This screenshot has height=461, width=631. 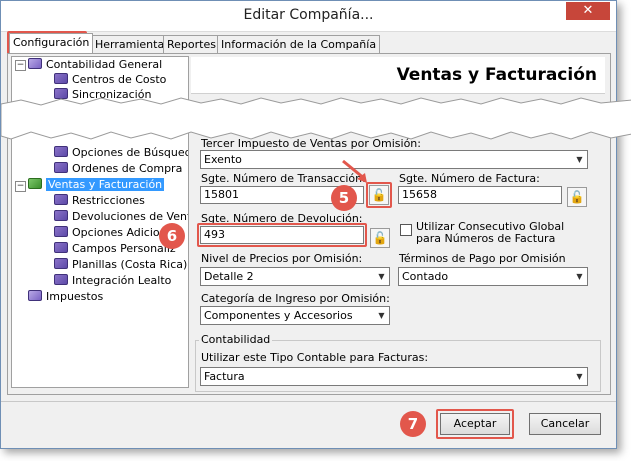 What do you see at coordinates (496, 75) in the screenshot?
I see `section-title: Ventas y Facturación` at bounding box center [496, 75].